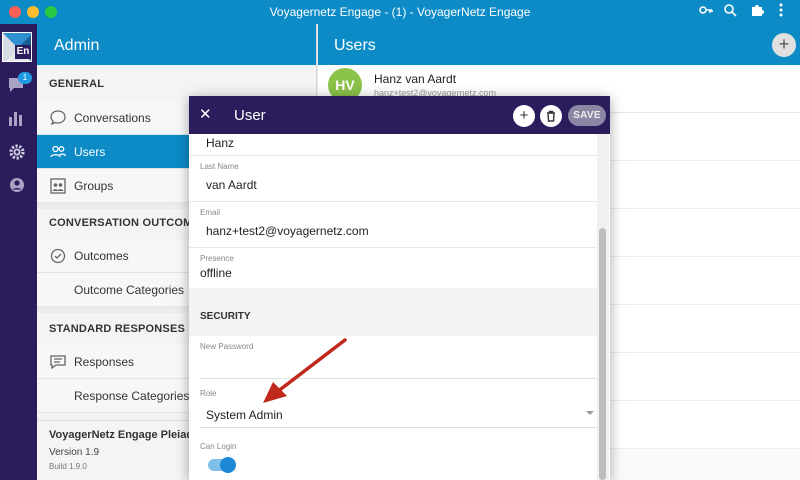 This screenshot has height=480, width=800. I want to click on new-password-field: New Password, so click(393, 357).